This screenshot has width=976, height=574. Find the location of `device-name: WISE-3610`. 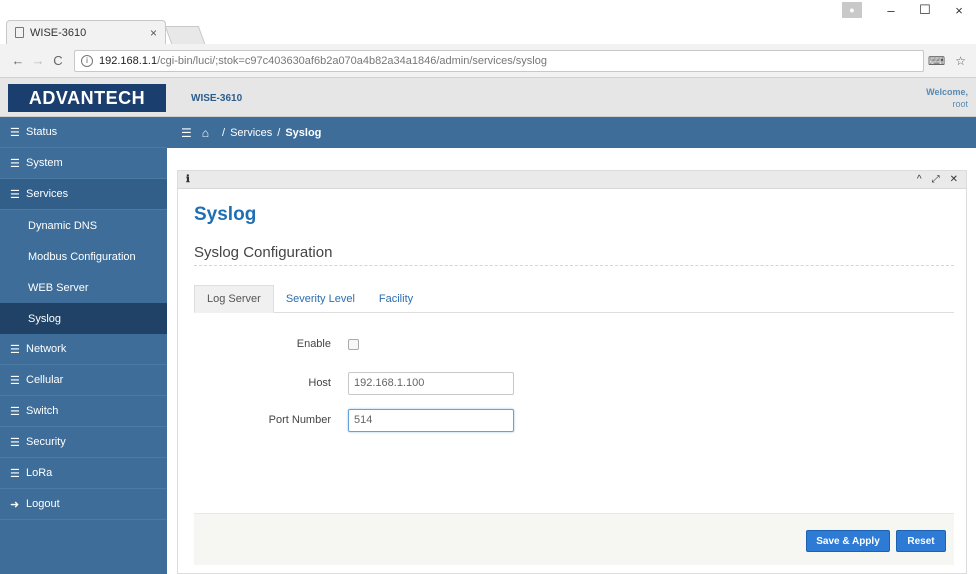

device-name: WISE-3610 is located at coordinates (217, 98).